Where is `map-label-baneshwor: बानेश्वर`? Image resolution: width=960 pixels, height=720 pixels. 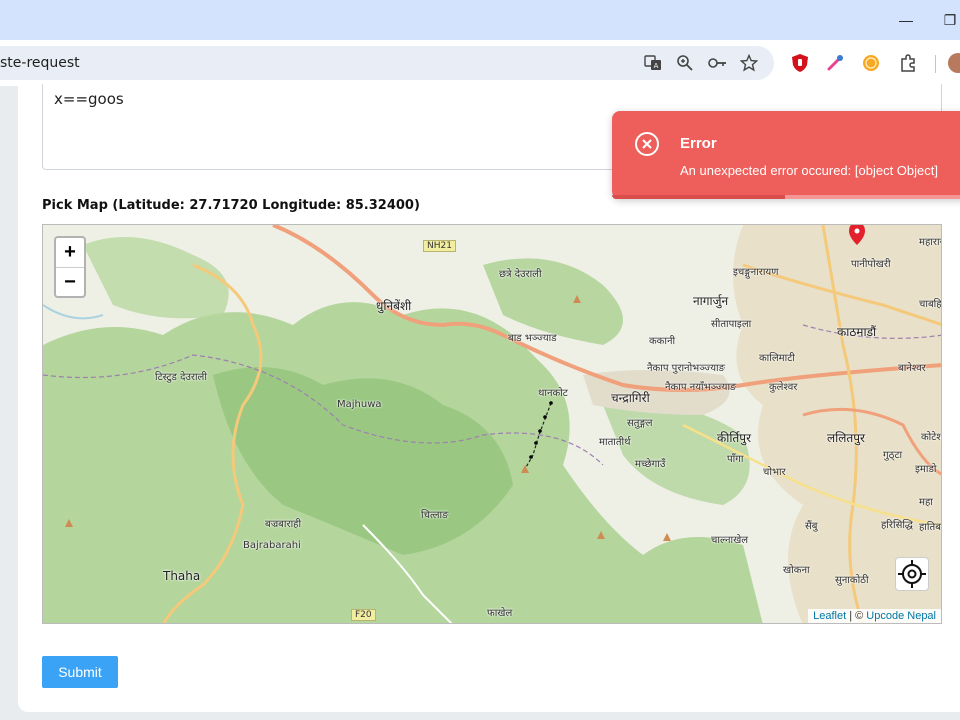
map-label-baneshwor: बानेश्वर is located at coordinates (912, 368).